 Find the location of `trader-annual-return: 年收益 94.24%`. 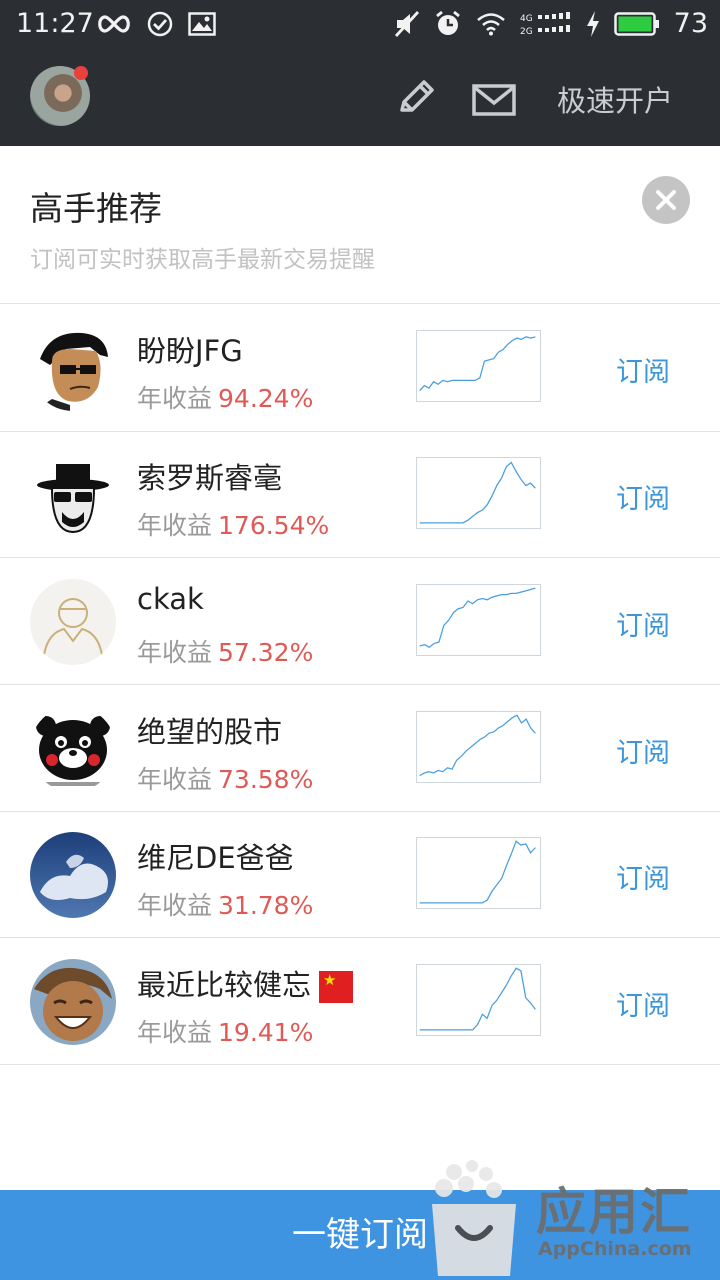

trader-annual-return: 年收益 94.24% is located at coordinates (225, 397).